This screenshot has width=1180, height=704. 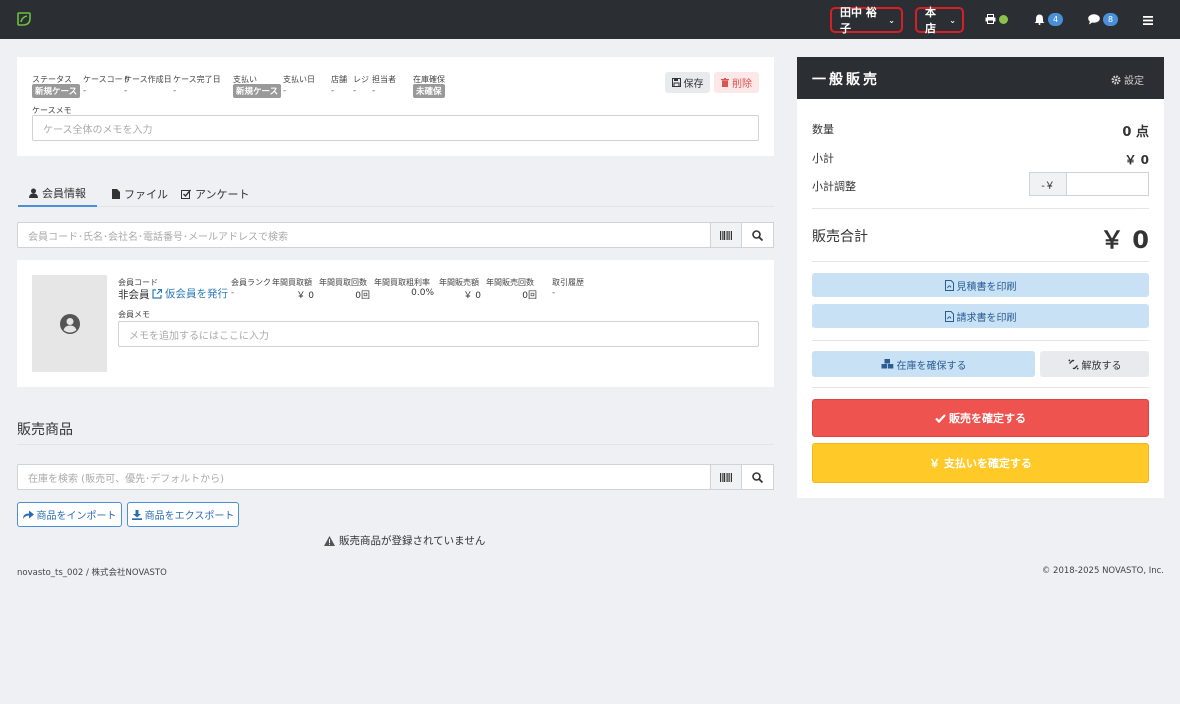 What do you see at coordinates (1116, 79) in the screenshot?
I see `gear-icon` at bounding box center [1116, 79].